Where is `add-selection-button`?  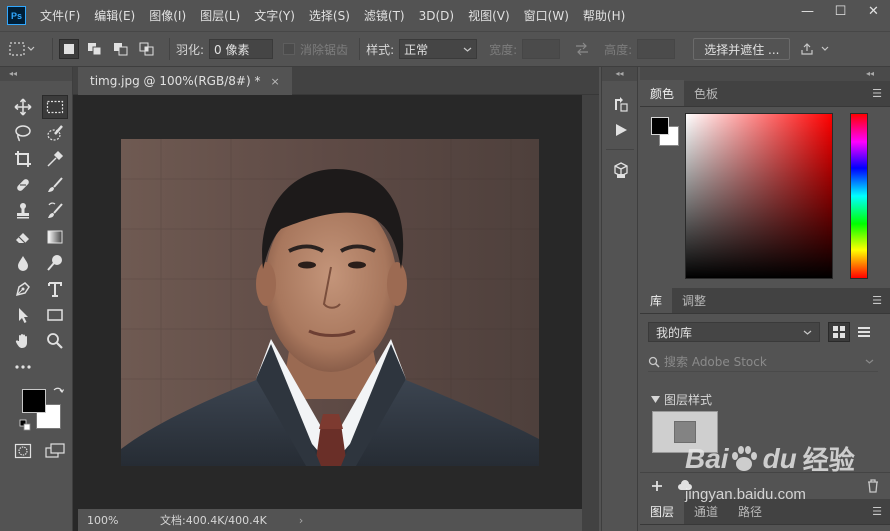 add-selection-button is located at coordinates (95, 49).